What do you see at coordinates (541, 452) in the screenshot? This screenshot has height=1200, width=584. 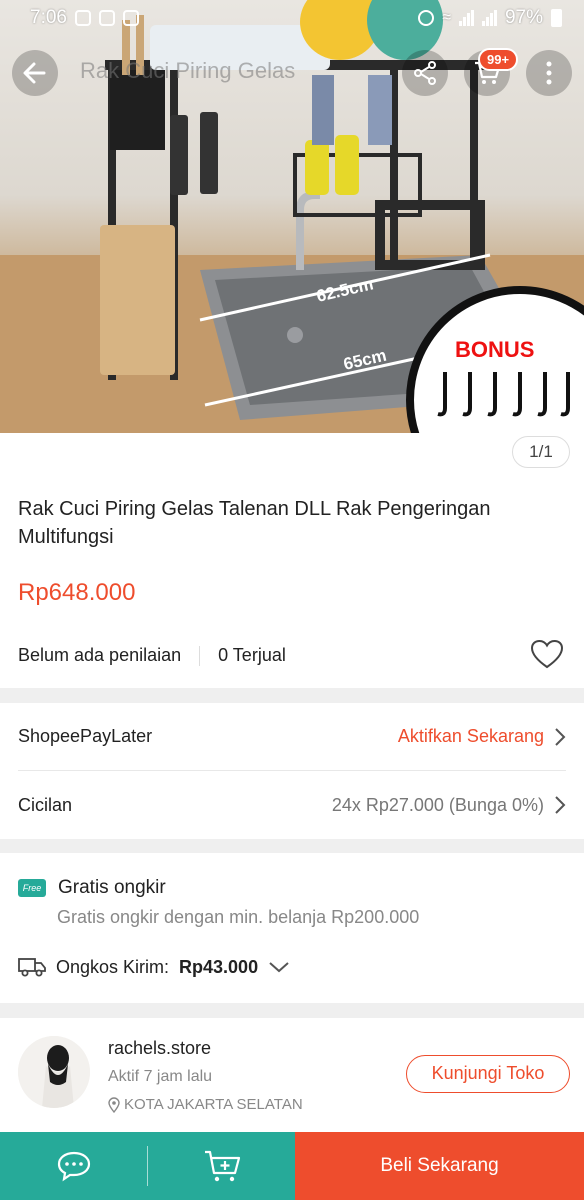 I see `image-counter: 1/1` at bounding box center [541, 452].